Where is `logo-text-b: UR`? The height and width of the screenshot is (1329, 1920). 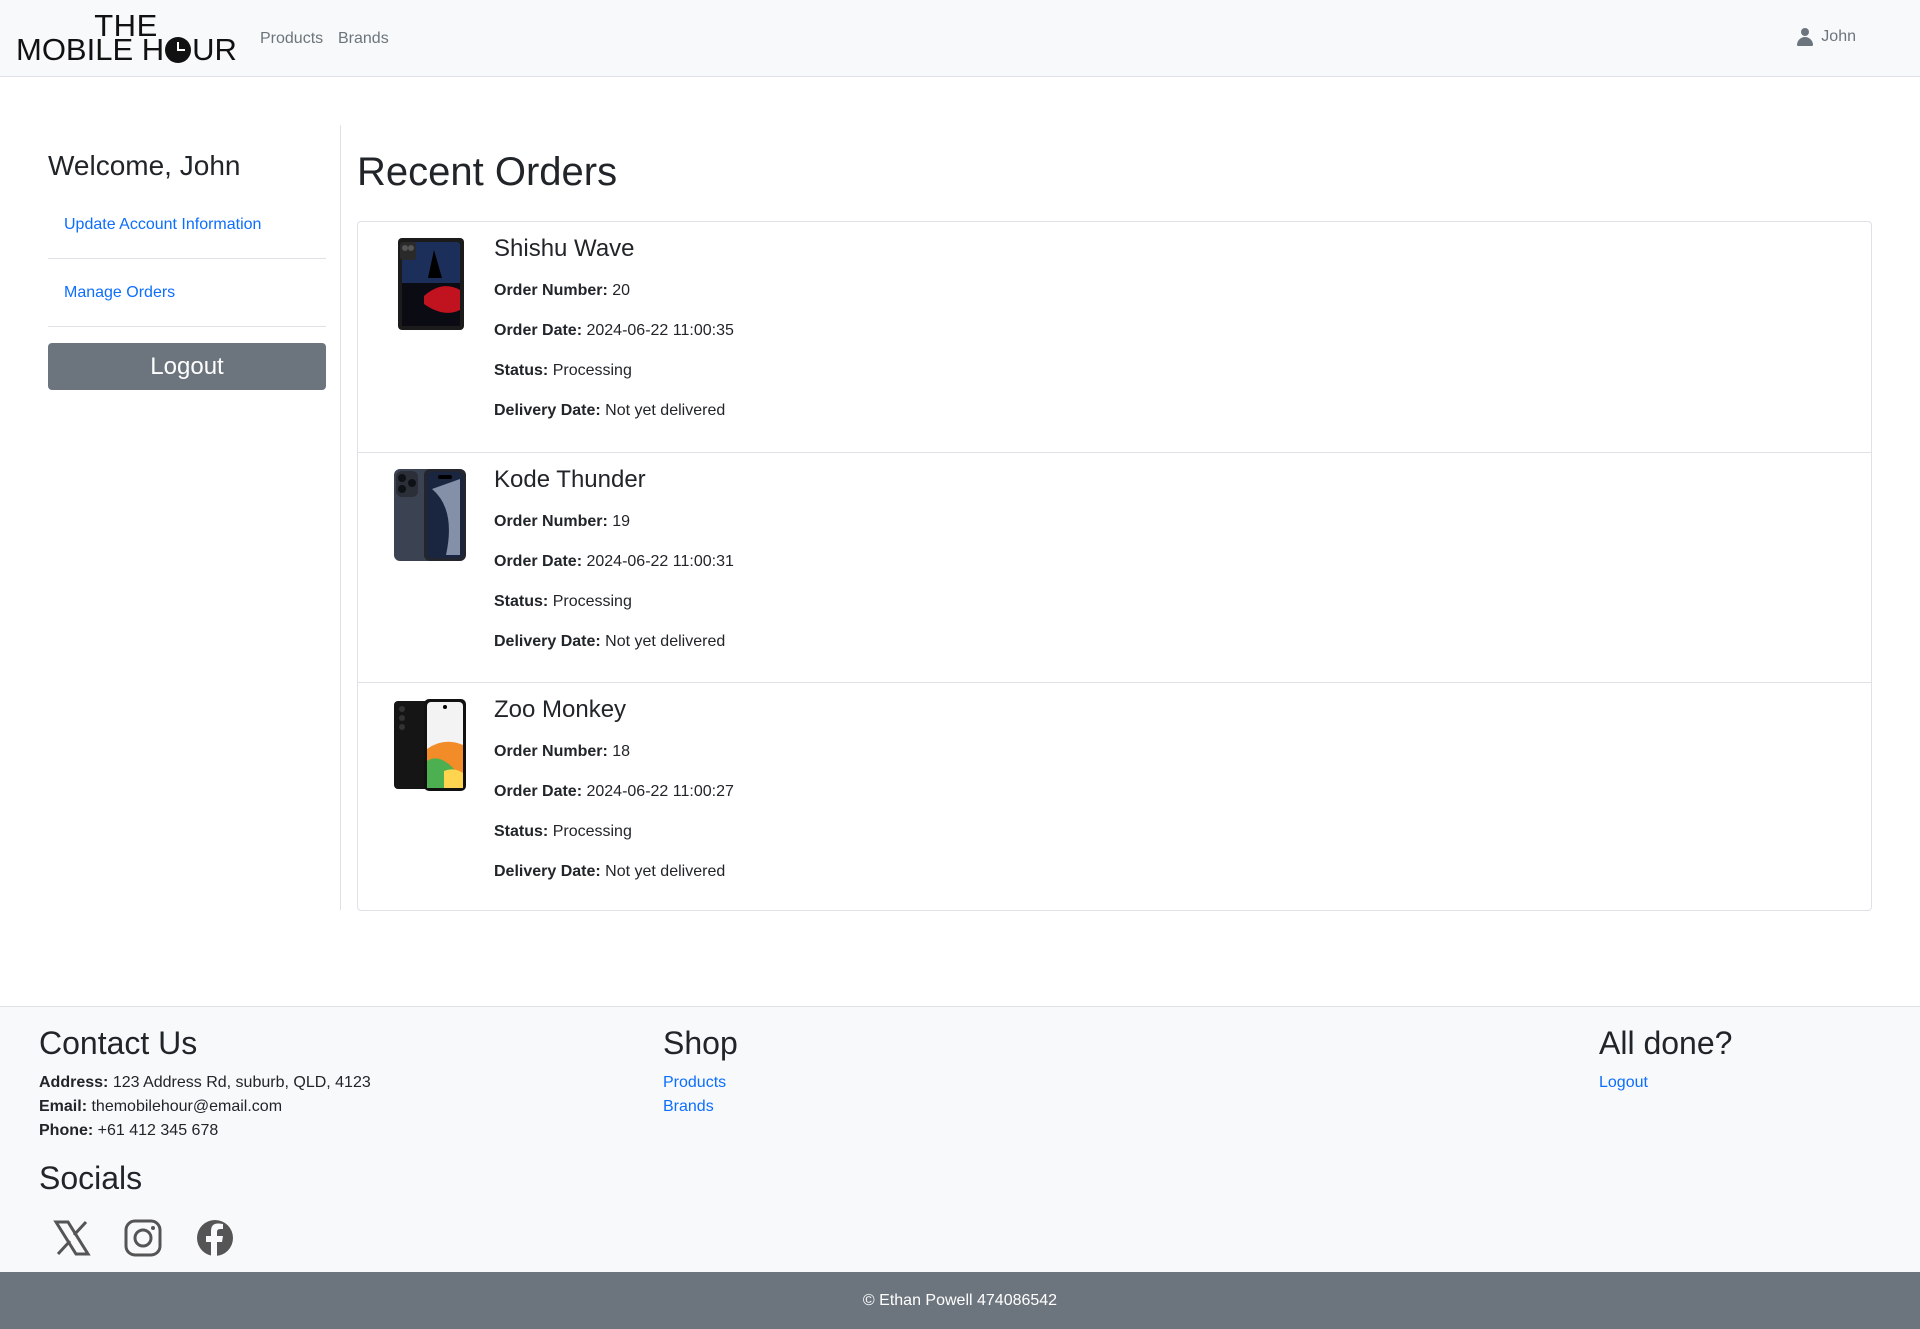
logo-text-b: UR is located at coordinates (214, 49).